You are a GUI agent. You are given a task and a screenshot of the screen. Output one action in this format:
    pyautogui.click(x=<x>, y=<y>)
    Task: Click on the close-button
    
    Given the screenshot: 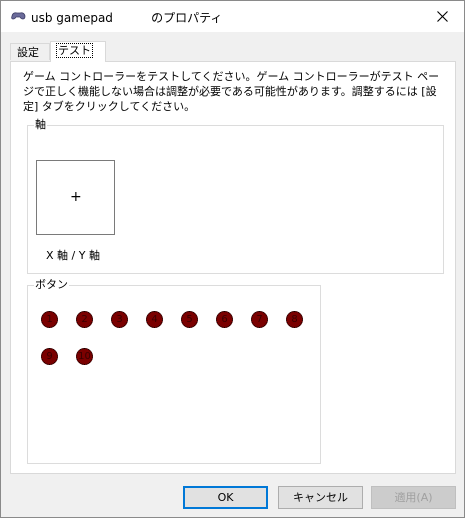 What is the action you would take?
    pyautogui.click(x=442, y=16)
    